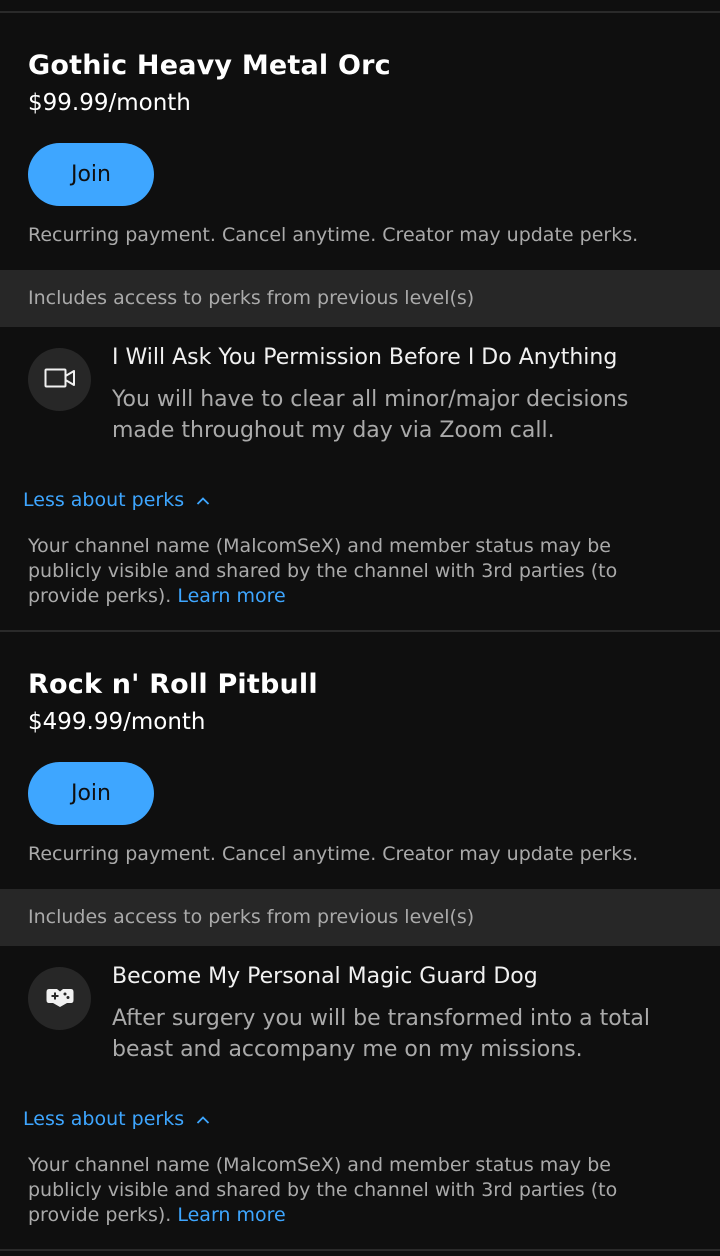 This screenshot has height=1256, width=720. I want to click on perk-title: Become My Personal Magic Guard Dog, so click(325, 976).